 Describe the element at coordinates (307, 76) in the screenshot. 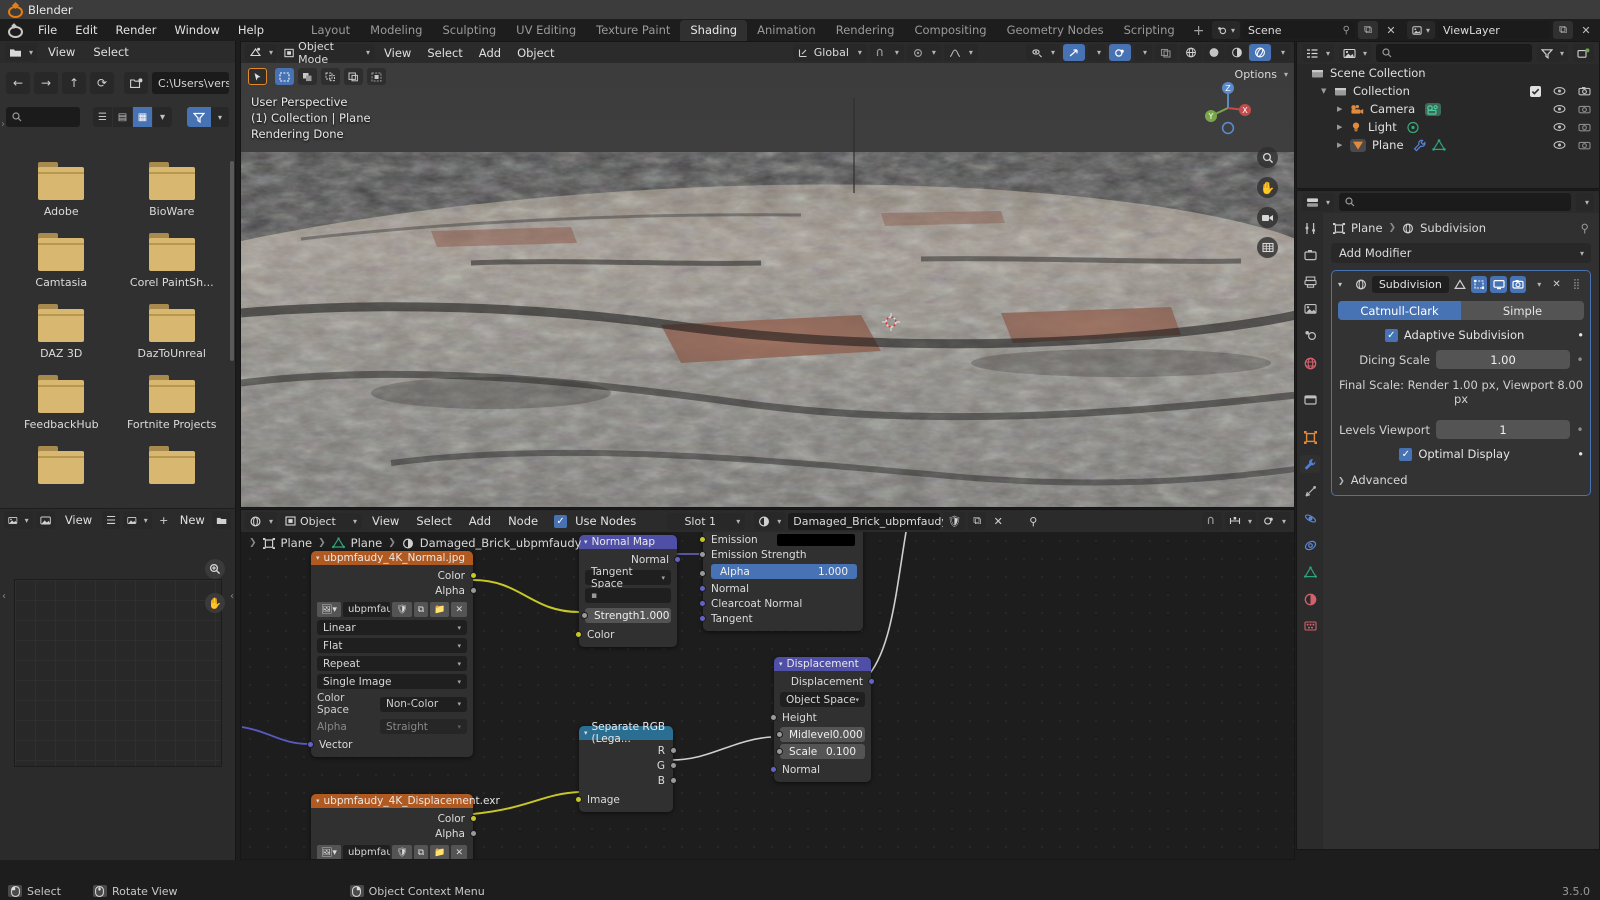

I see `select-mode-extend` at that location.